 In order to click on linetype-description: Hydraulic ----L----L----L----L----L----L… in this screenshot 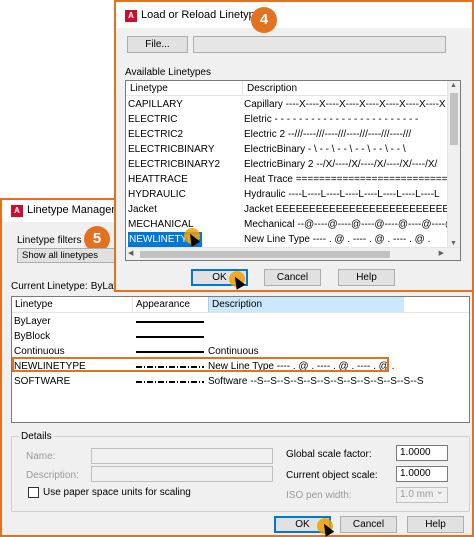, I will do `click(342, 194)`.